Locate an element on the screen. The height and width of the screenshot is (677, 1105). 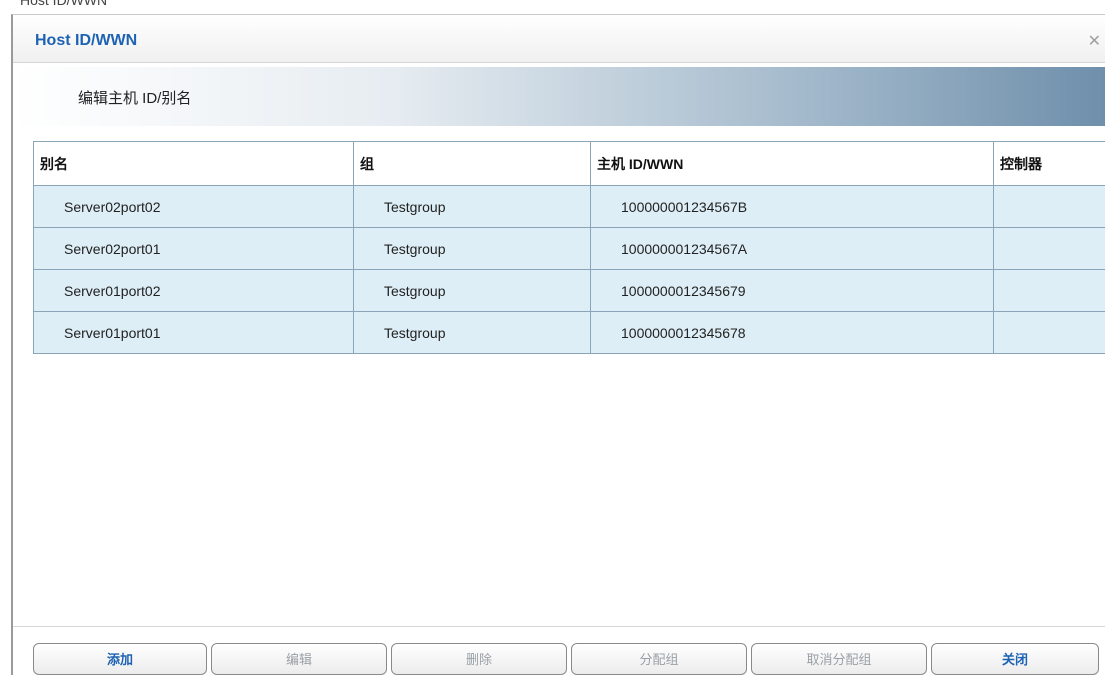
hostid-text: 100000001234567B is located at coordinates (669, 207).